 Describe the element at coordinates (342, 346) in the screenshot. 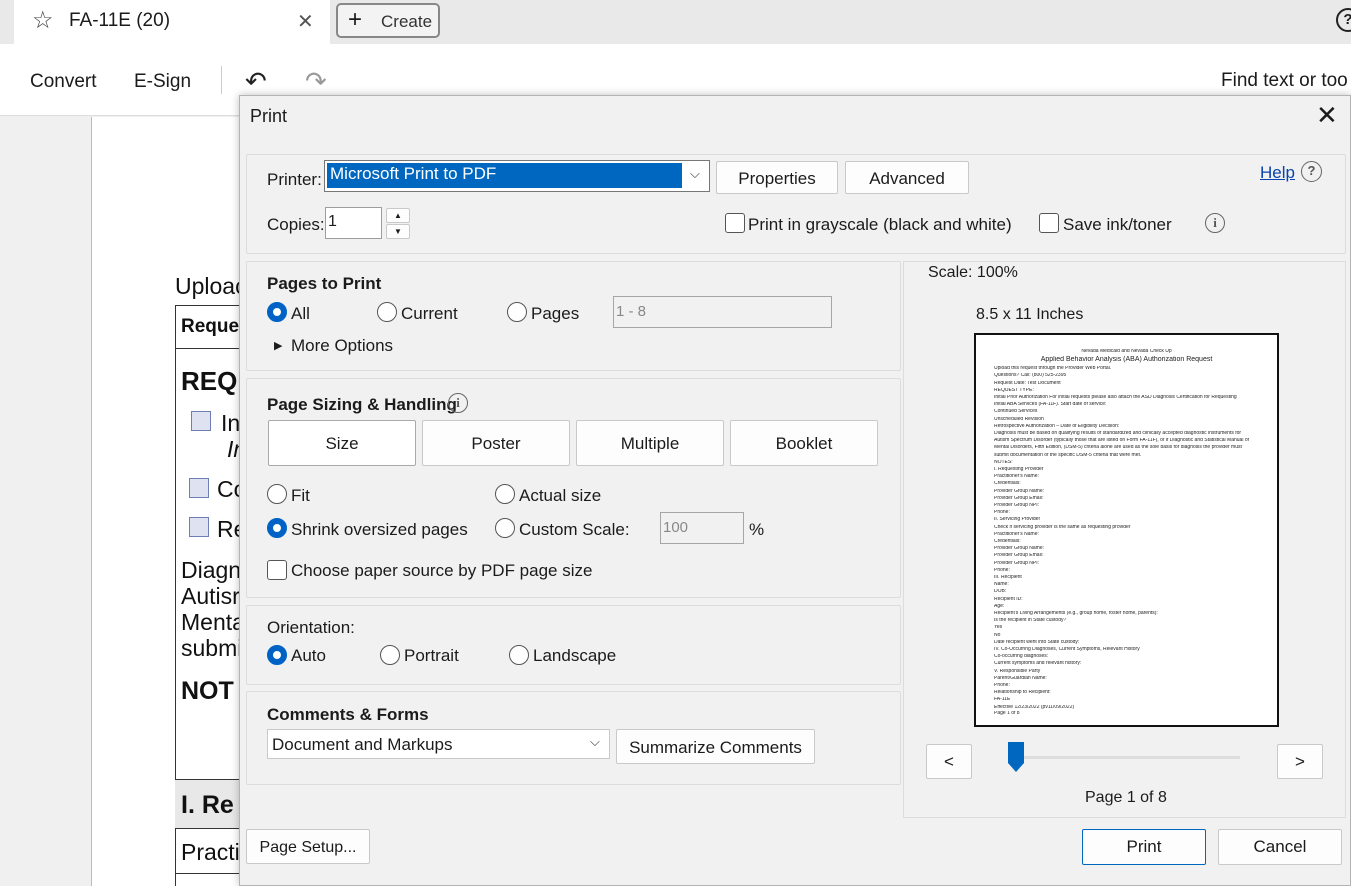

I see `more-options-toggle: More Options` at that location.